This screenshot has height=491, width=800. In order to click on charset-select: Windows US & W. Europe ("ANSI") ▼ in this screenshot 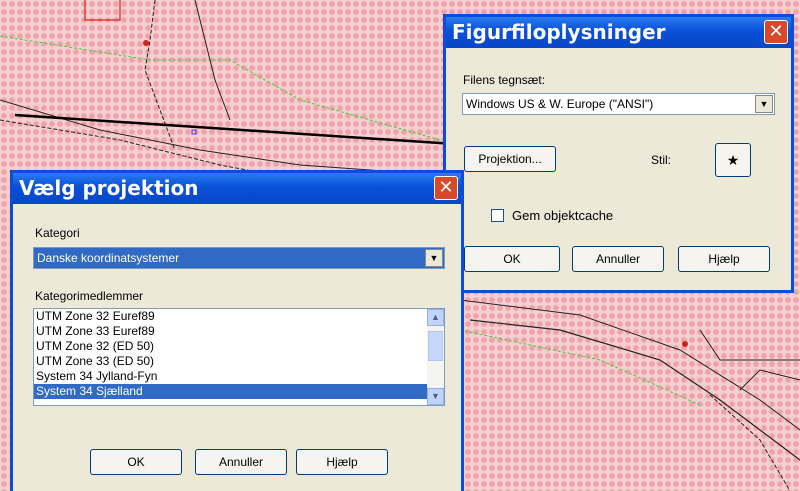, I will do `click(618, 104)`.